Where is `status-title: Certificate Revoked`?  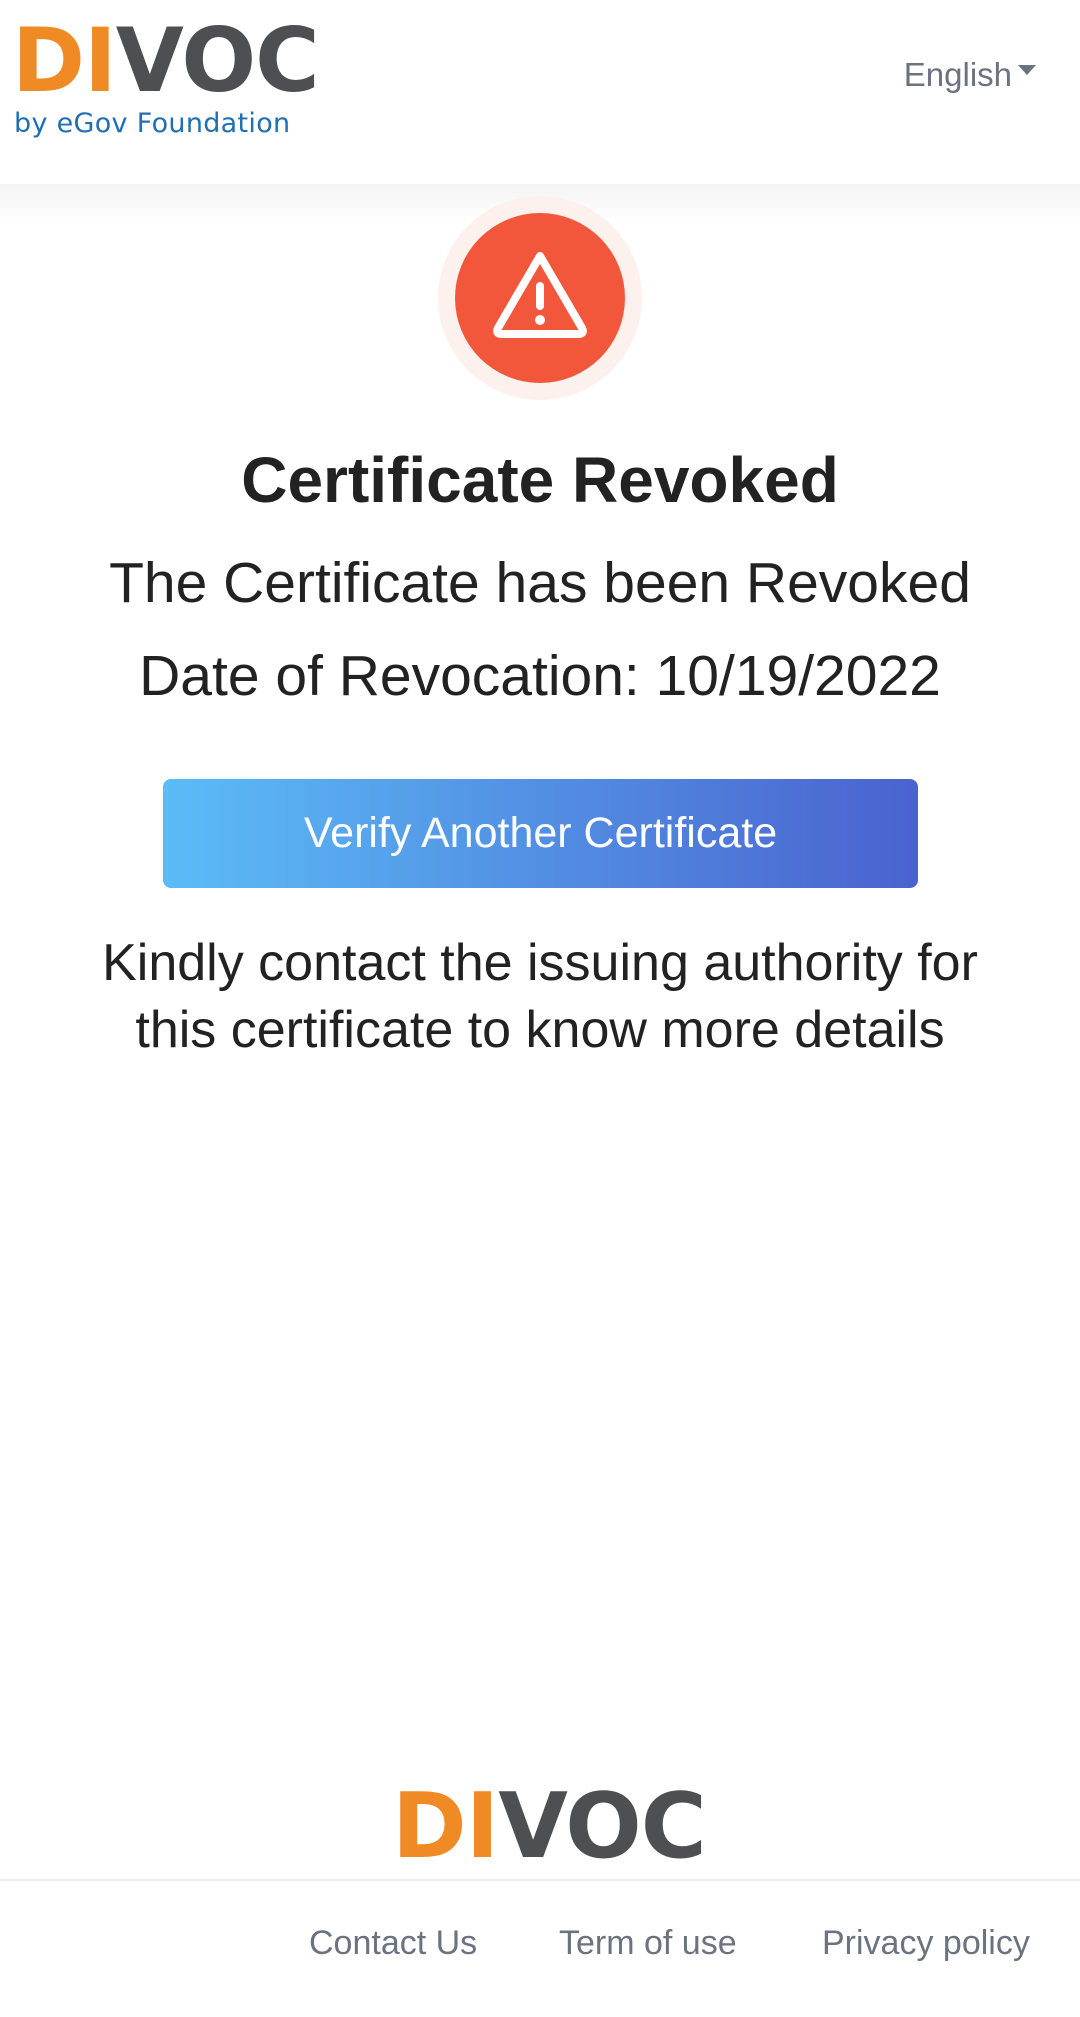
status-title: Certificate Revoked is located at coordinates (540, 480).